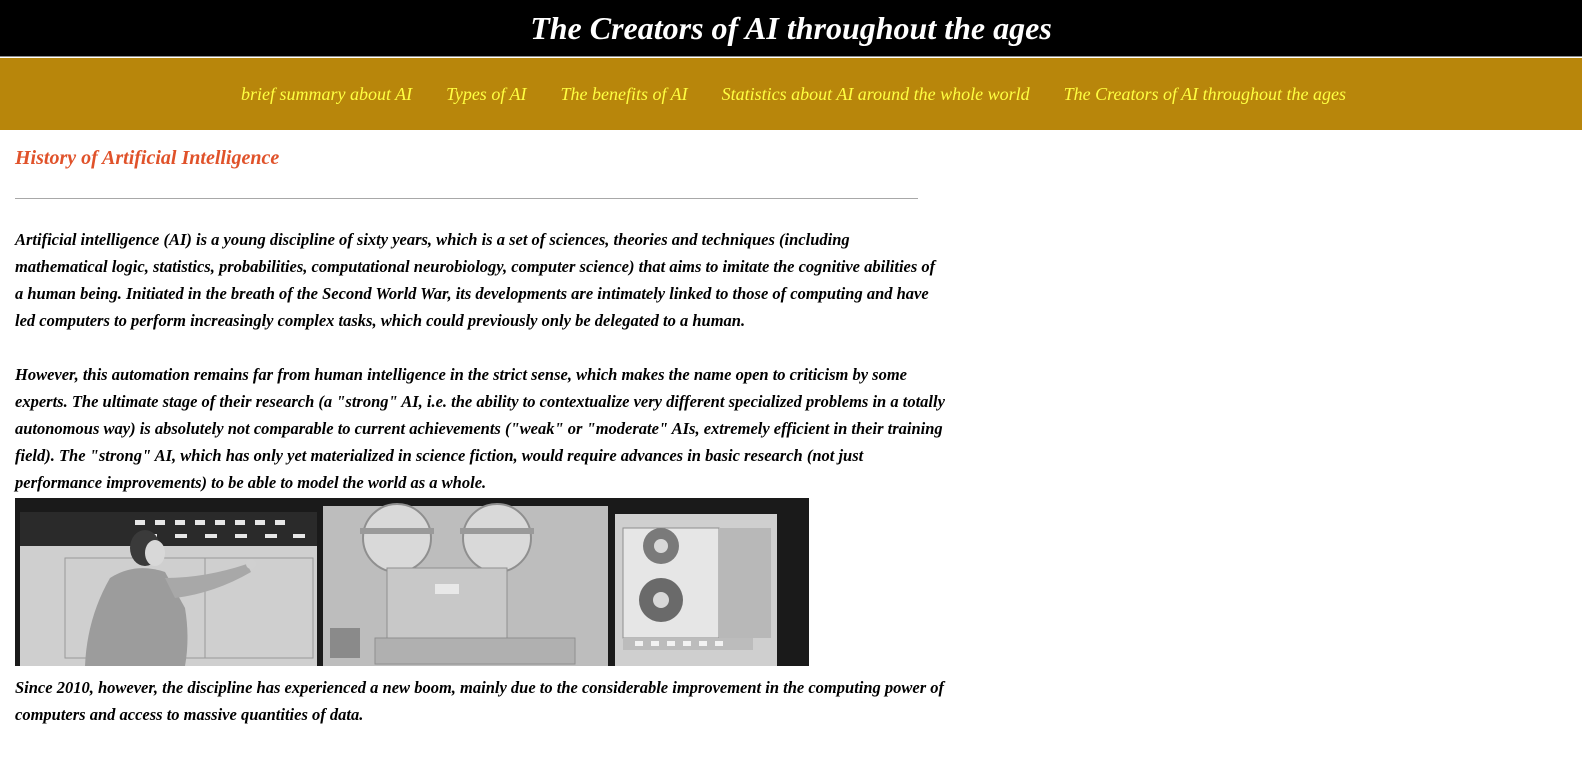 Image resolution: width=1582 pixels, height=774 pixels. Describe the element at coordinates (486, 94) in the screenshot. I see `nav-link-types-of-ai: Types of AI` at that location.